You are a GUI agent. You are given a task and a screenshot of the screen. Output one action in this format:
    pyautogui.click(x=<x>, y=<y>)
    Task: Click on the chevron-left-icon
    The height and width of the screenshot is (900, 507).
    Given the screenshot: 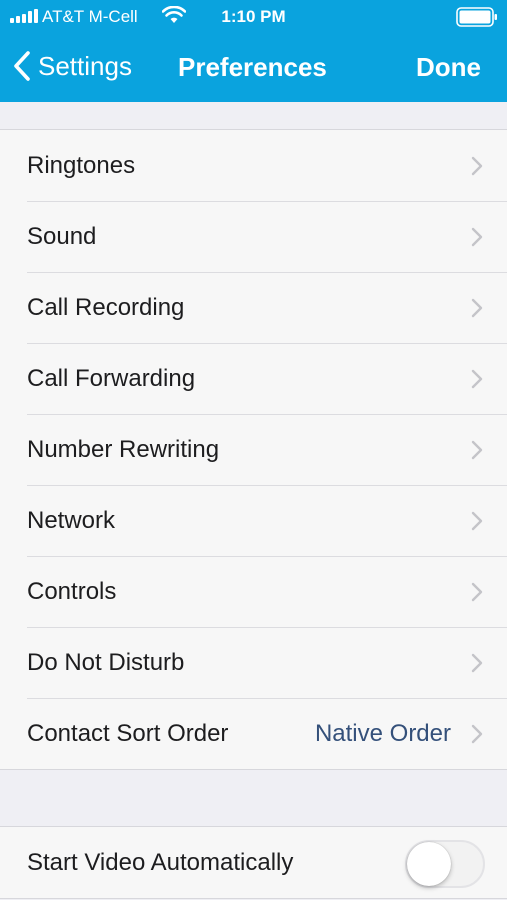 What is the action you would take?
    pyautogui.click(x=22, y=66)
    